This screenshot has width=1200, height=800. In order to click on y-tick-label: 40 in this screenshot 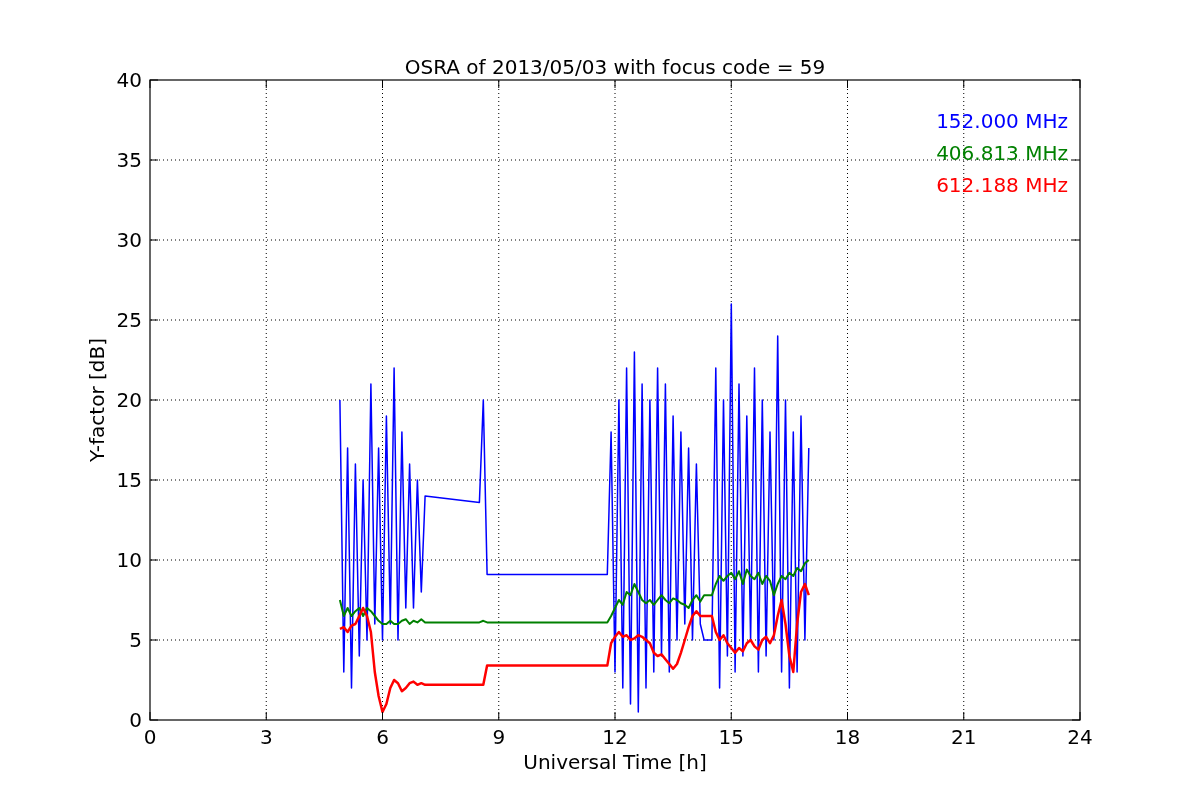, I will do `click(129, 80)`.